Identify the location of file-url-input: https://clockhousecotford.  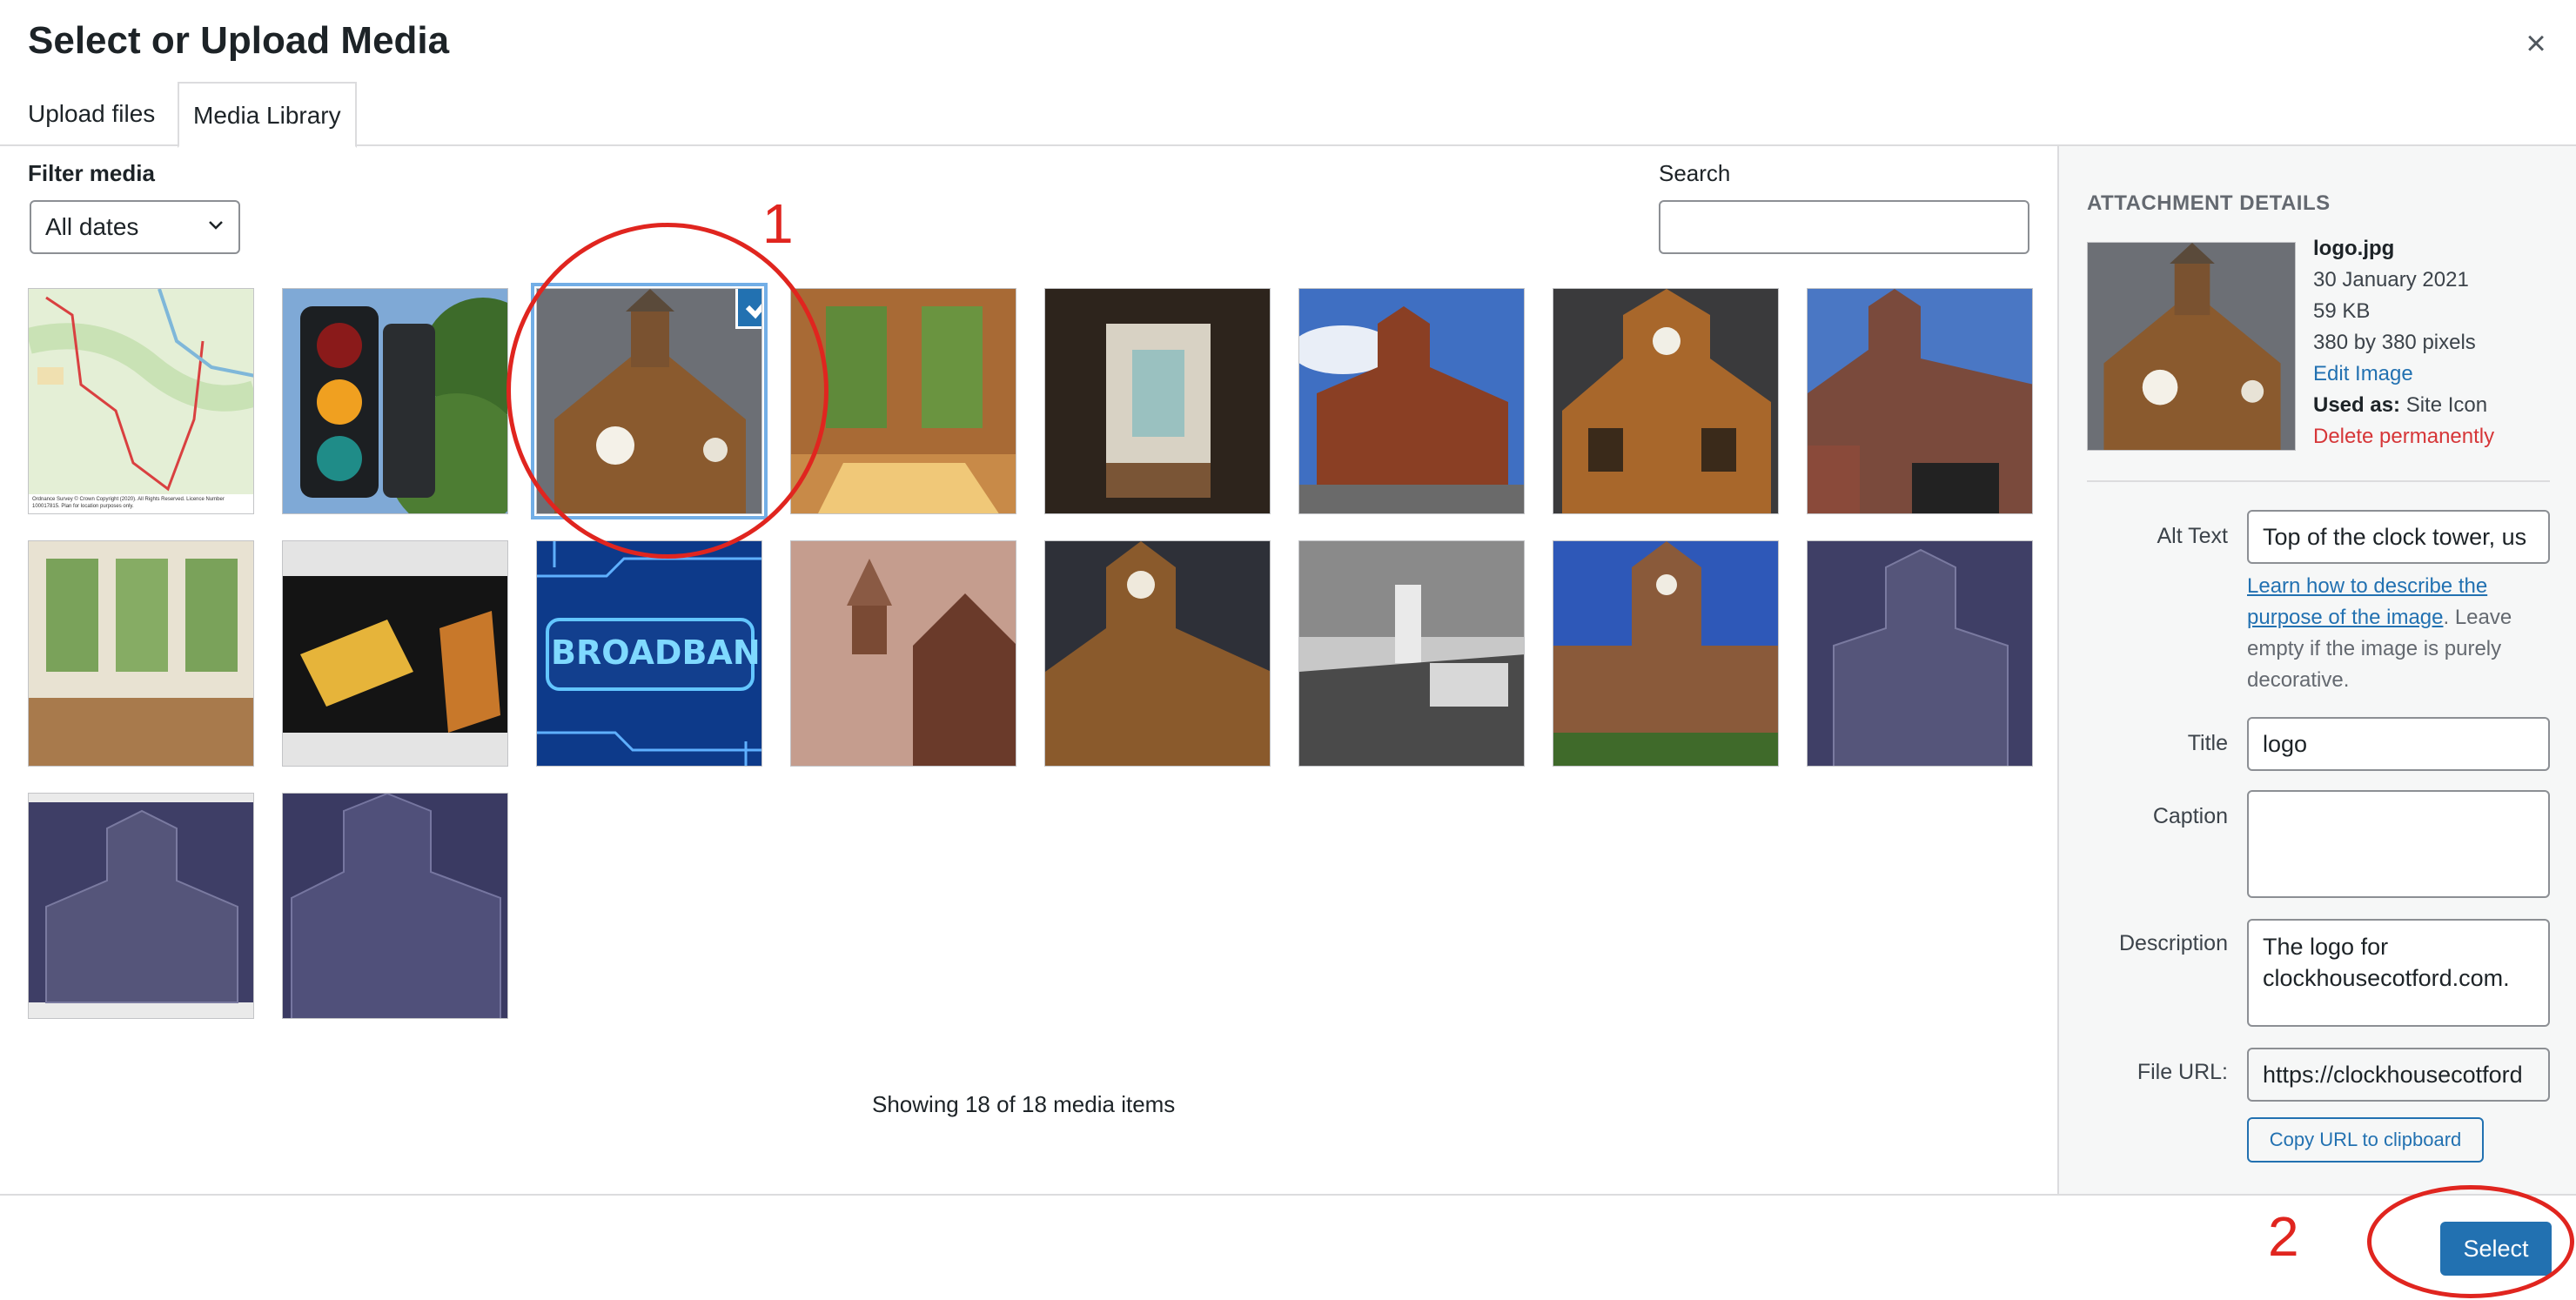
(2399, 1075).